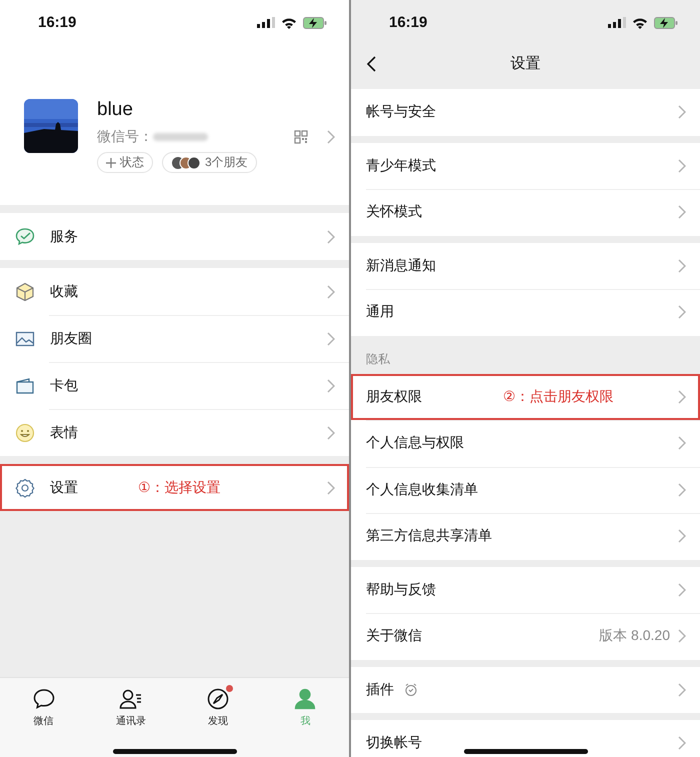 The width and height of the screenshot is (700, 757). Describe the element at coordinates (525, 165) in the screenshot. I see `settings-item: 青少年模式` at that location.